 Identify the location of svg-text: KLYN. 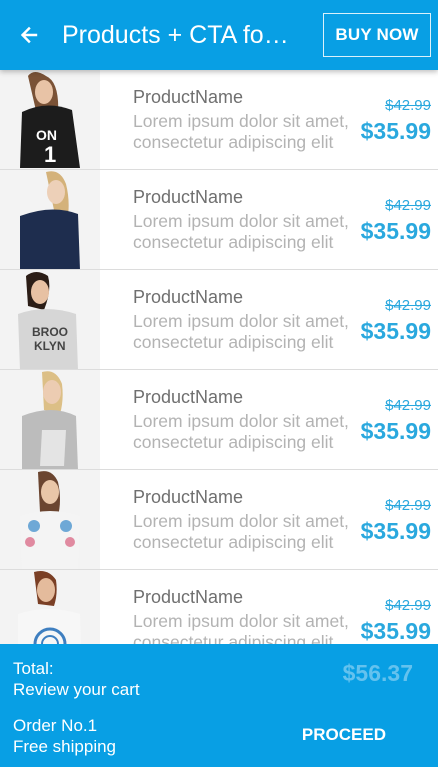
(50, 346).